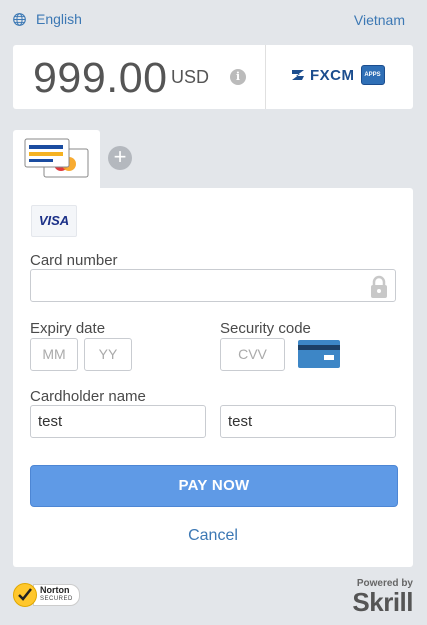  Describe the element at coordinates (213, 77) in the screenshot. I see `amount-card: 999.00 USD i FXCM APPS` at that location.